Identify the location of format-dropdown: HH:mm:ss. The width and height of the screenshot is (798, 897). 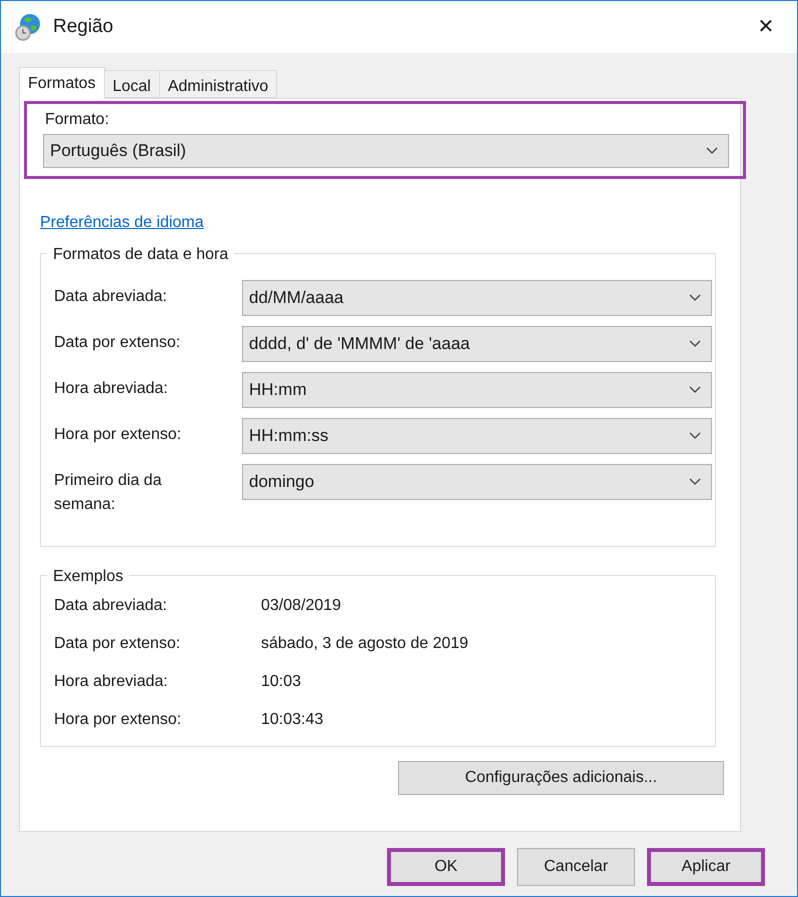
(477, 436).